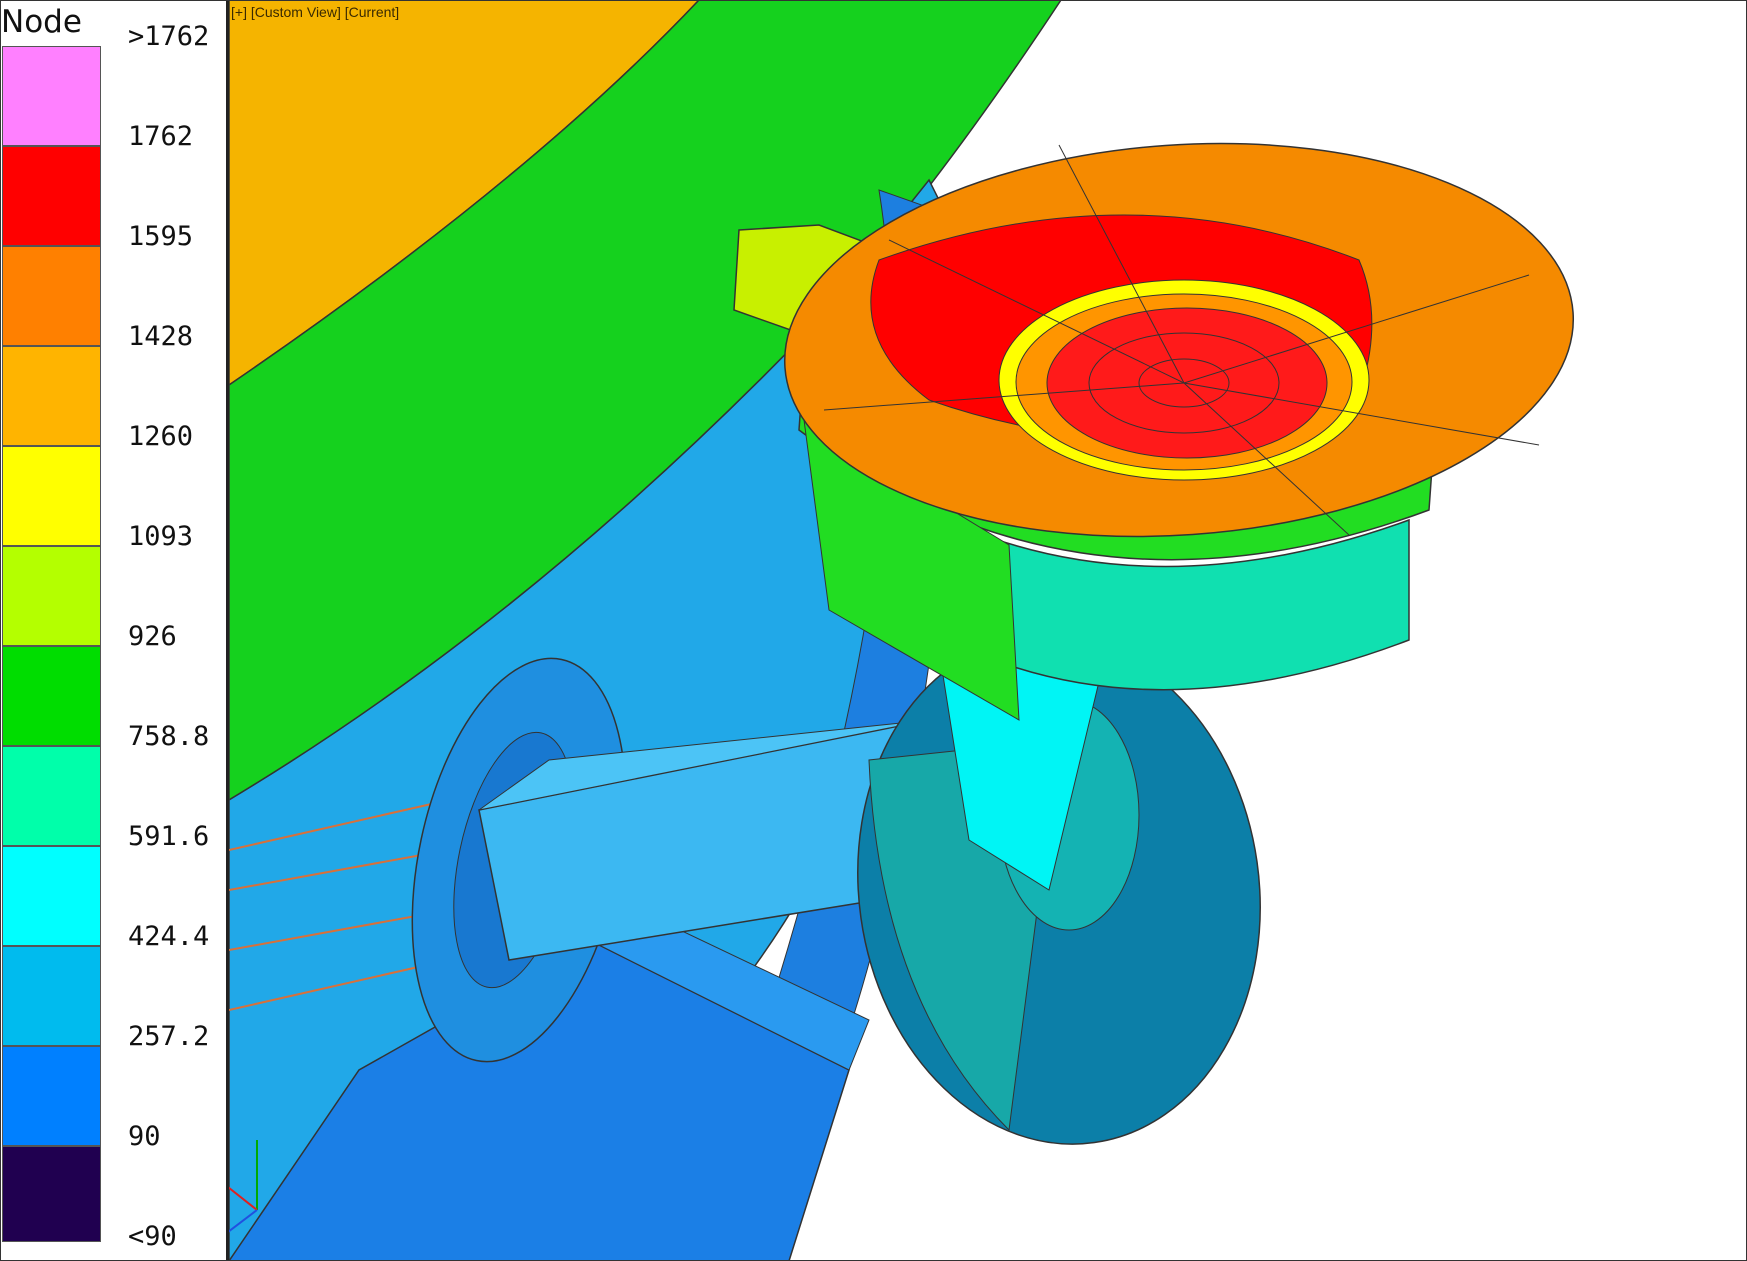 Image resolution: width=1747 pixels, height=1261 pixels. I want to click on legend-tick-label: <90, so click(152, 1236).